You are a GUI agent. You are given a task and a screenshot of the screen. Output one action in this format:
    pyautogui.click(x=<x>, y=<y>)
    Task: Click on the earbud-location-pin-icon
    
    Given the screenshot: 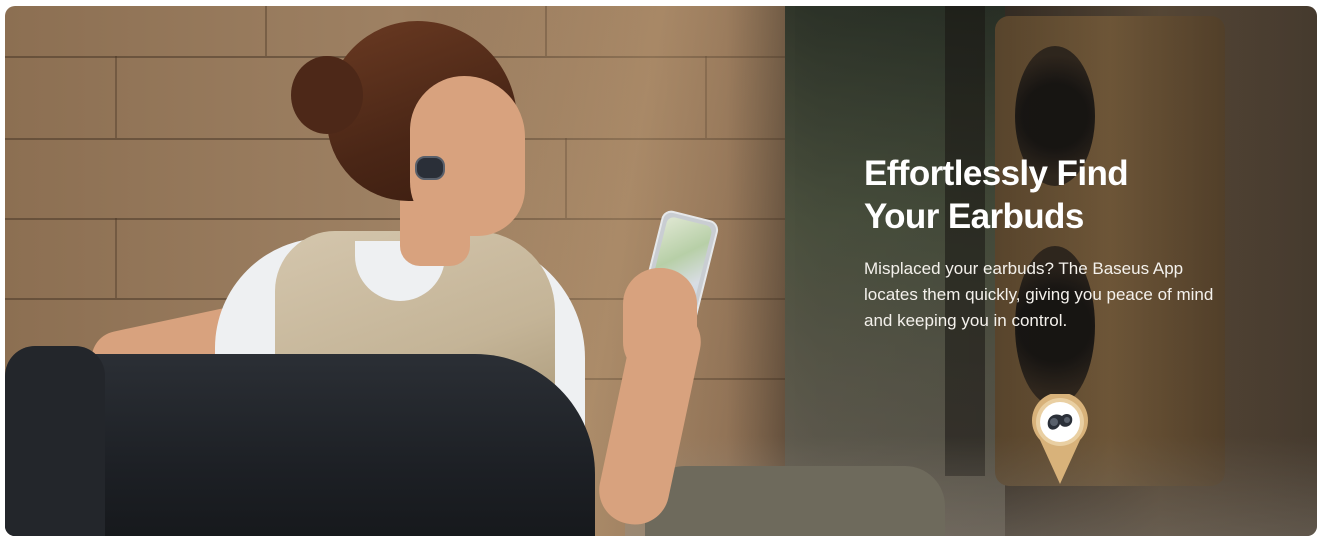 What is the action you would take?
    pyautogui.click(x=1060, y=439)
    